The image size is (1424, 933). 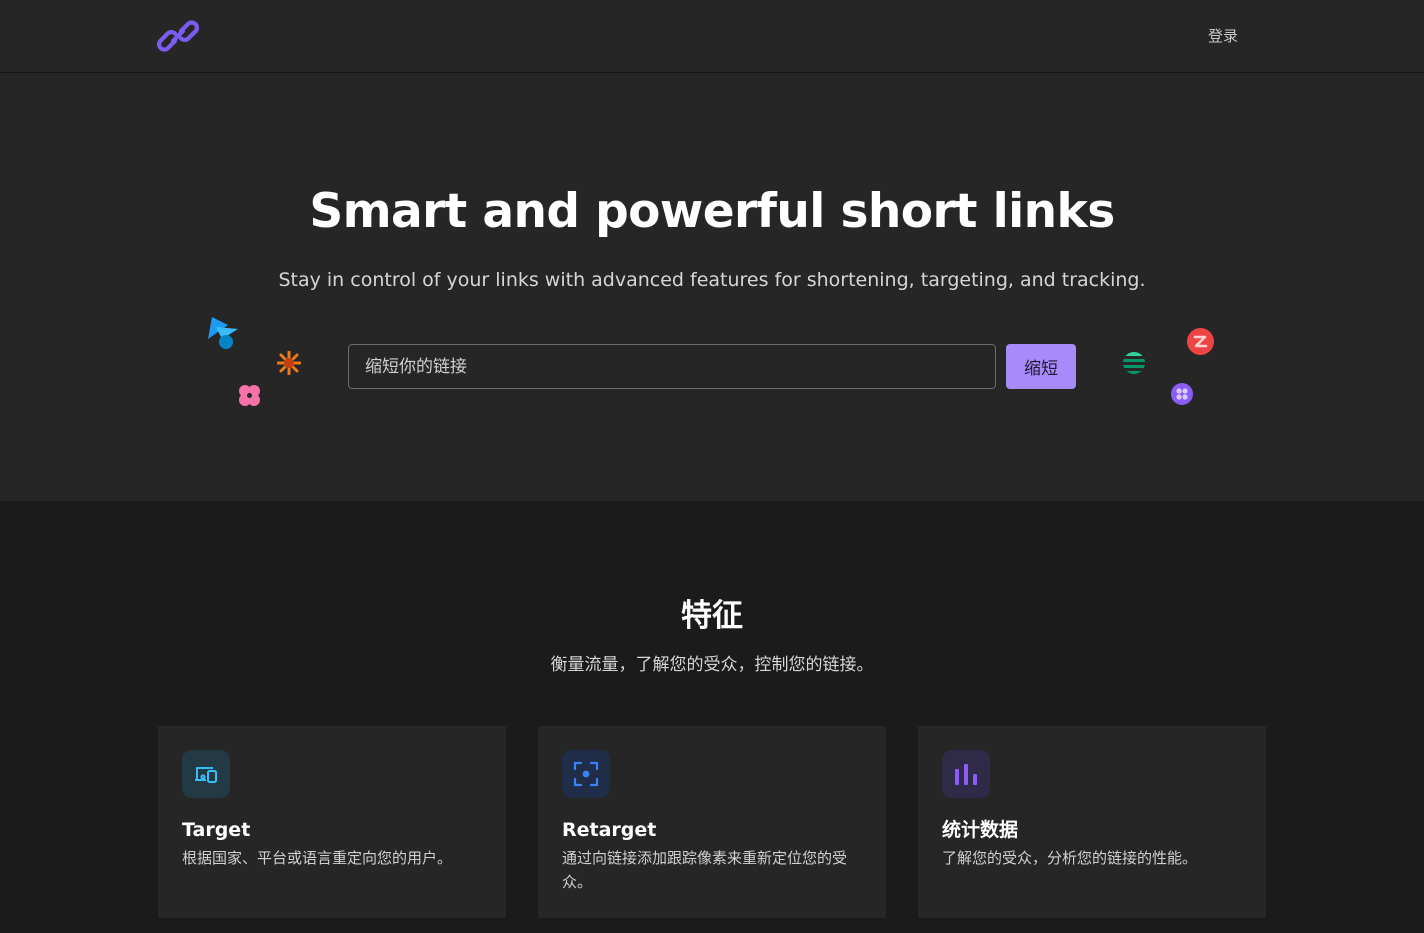 What do you see at coordinates (289, 364) in the screenshot?
I see `sun-logo-icon` at bounding box center [289, 364].